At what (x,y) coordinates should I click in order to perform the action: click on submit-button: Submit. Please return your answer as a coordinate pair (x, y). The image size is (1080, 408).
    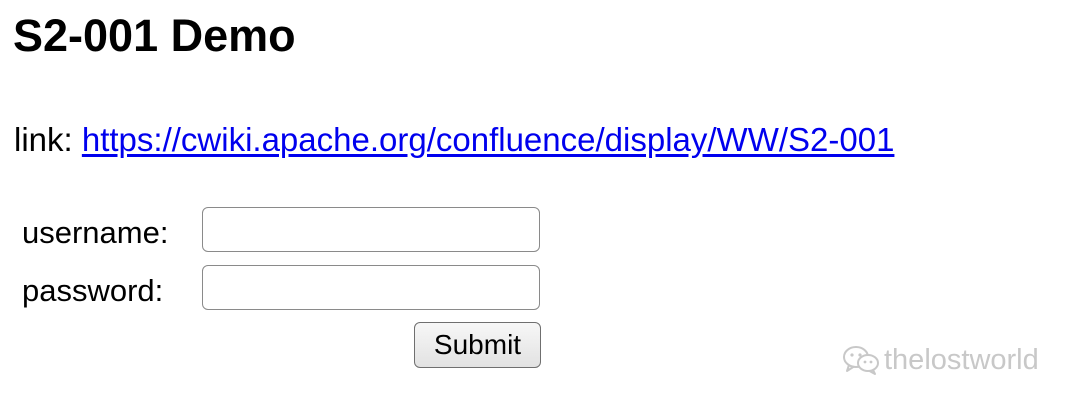
    Looking at the image, I should click on (477, 345).